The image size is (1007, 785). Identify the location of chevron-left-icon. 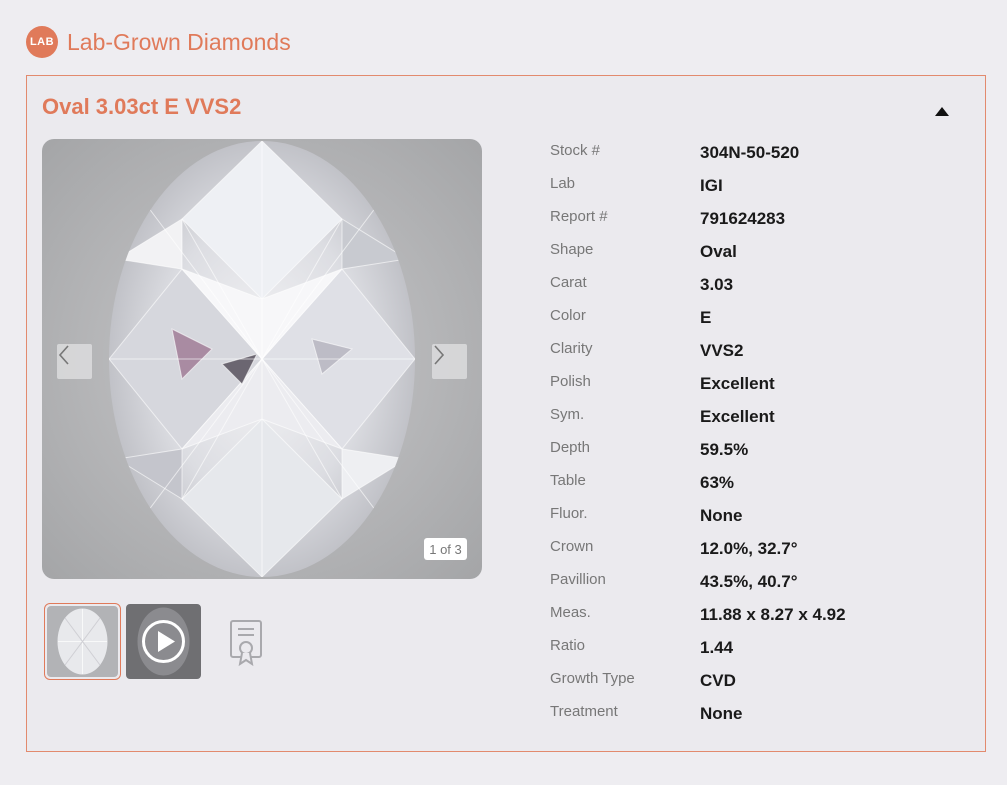
(63, 355).